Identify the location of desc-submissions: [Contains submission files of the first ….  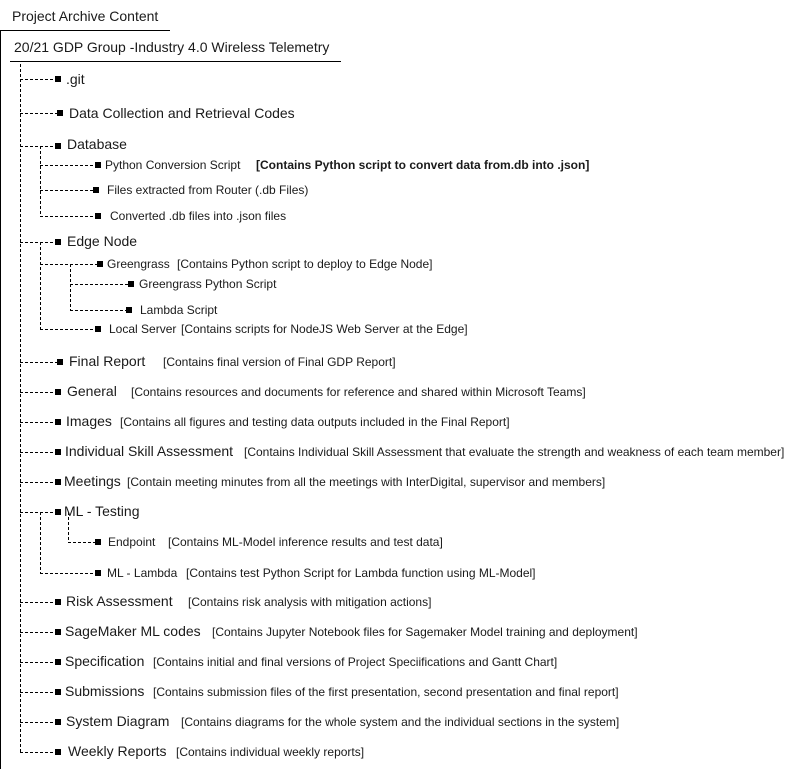
(386, 692).